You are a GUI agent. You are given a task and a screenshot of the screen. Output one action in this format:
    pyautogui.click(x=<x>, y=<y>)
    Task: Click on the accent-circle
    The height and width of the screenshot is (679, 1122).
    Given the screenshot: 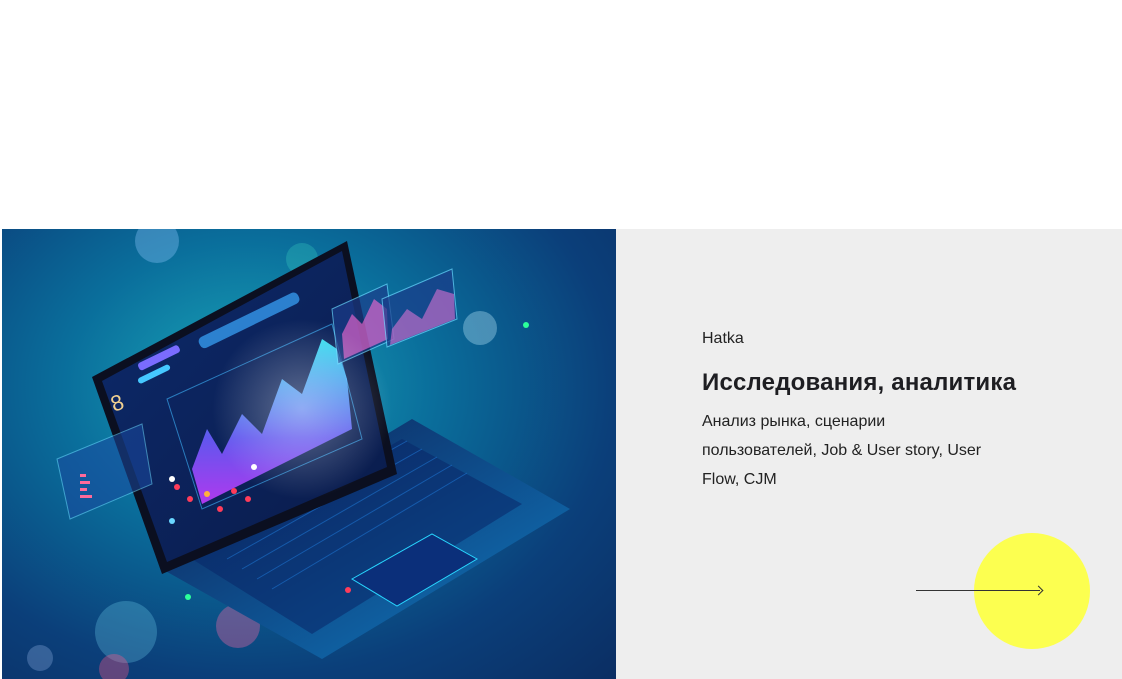 What is the action you would take?
    pyautogui.click(x=1032, y=591)
    